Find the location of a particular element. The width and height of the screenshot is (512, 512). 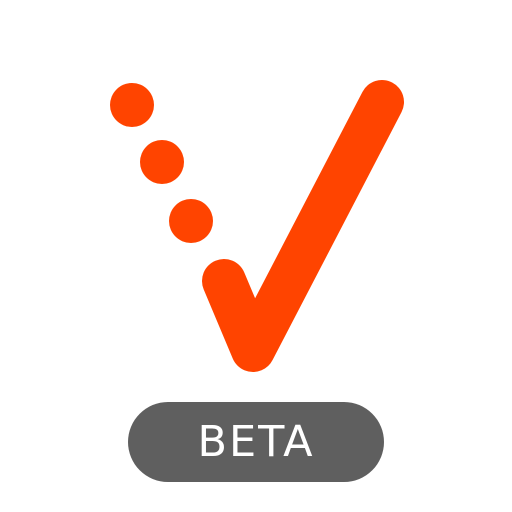

beta-badge: BETA is located at coordinates (256, 442).